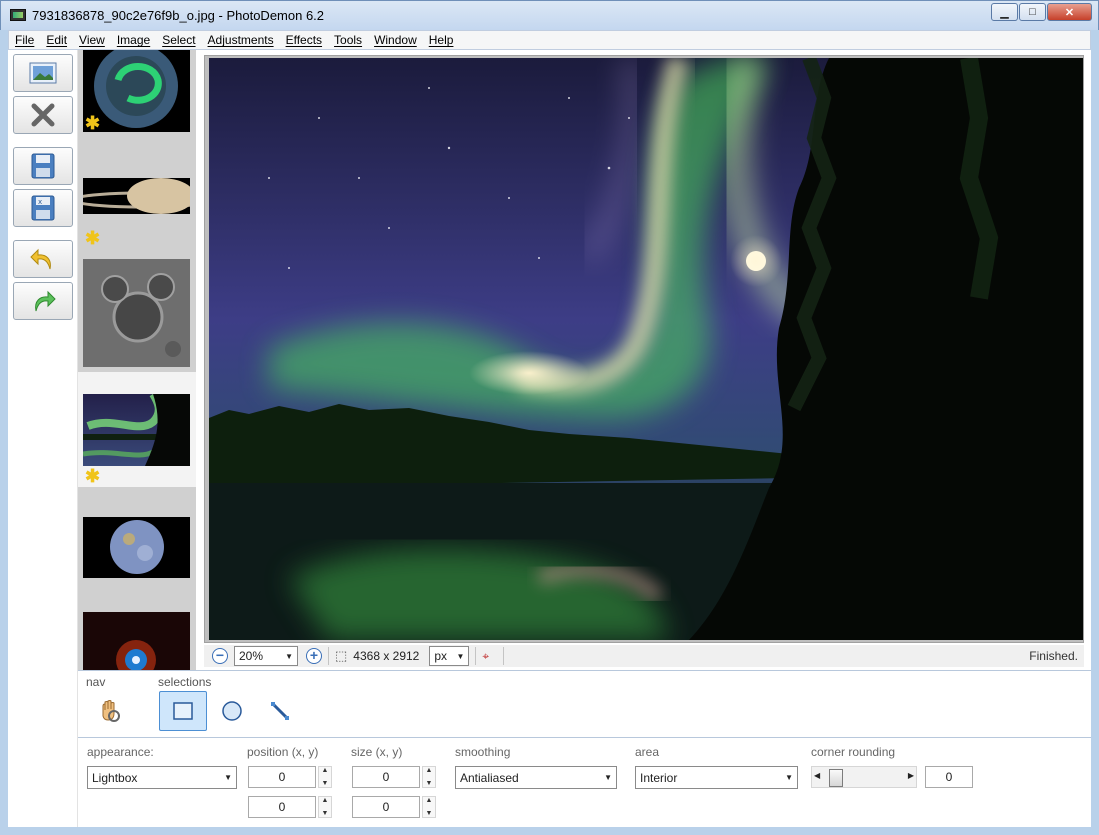 This screenshot has width=1099, height=835. I want to click on position-label: position (x, y), so click(283, 752).